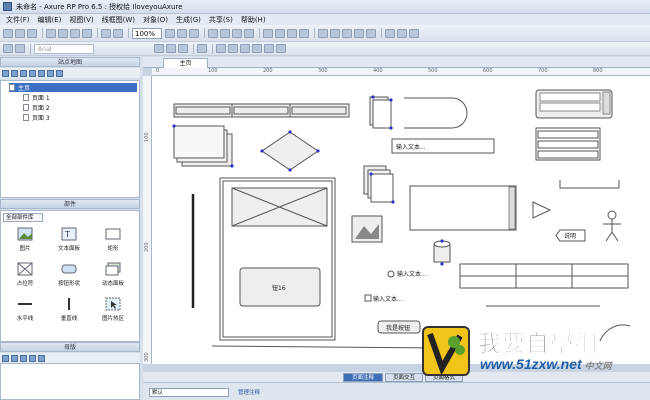 The height and width of the screenshot is (400, 650). What do you see at coordinates (233, 48) in the screenshot?
I see `text-center-icon` at bounding box center [233, 48].